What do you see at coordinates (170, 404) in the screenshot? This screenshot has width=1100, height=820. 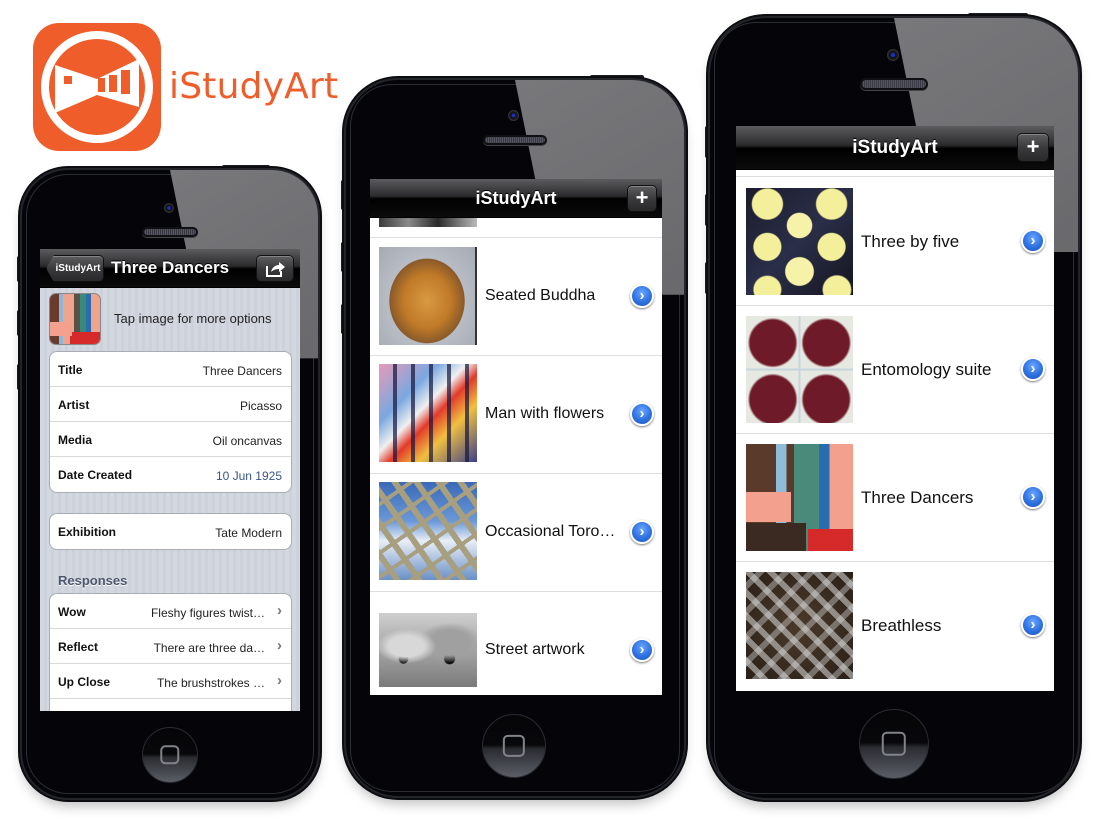 I see `detail-row-artist: Artist Picasso` at bounding box center [170, 404].